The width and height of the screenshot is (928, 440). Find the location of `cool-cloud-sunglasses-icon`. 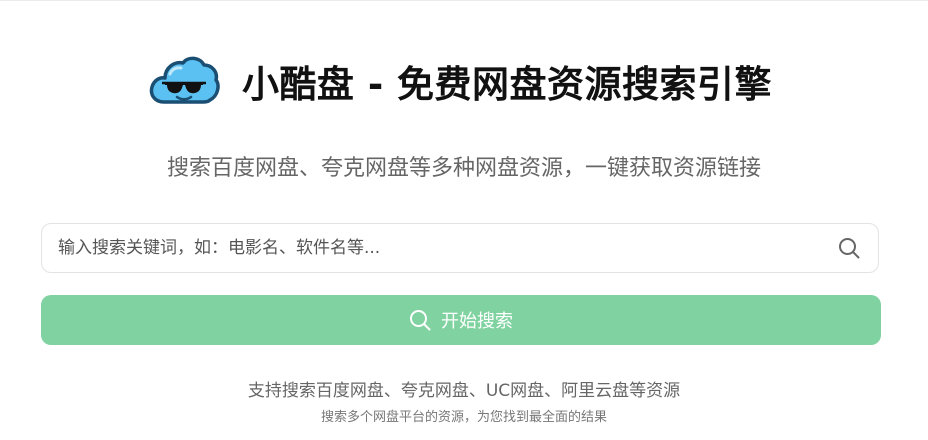

cool-cloud-sunglasses-icon is located at coordinates (184, 81).